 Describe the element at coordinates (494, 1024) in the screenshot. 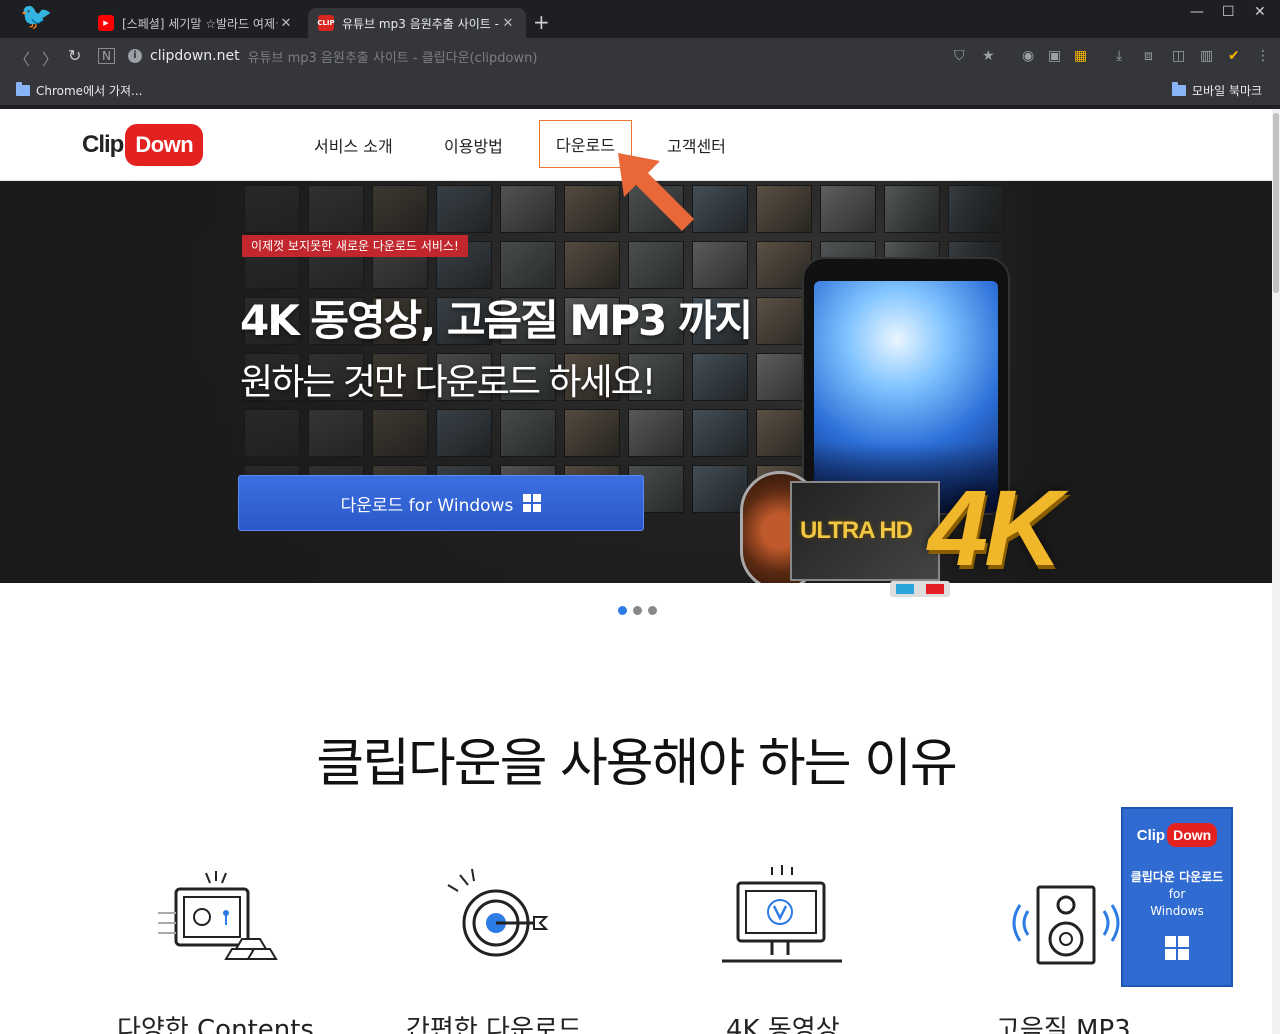

I see `feature-label-easy-download: 간편한 다운로드` at that location.